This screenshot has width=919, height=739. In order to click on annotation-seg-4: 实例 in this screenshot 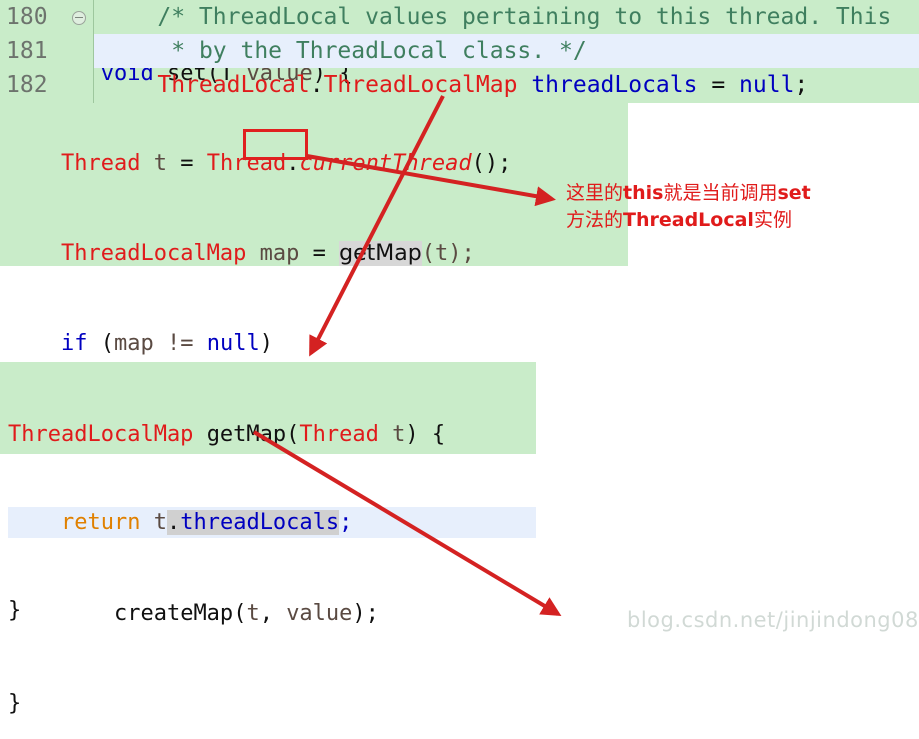, I will do `click(772, 220)`.